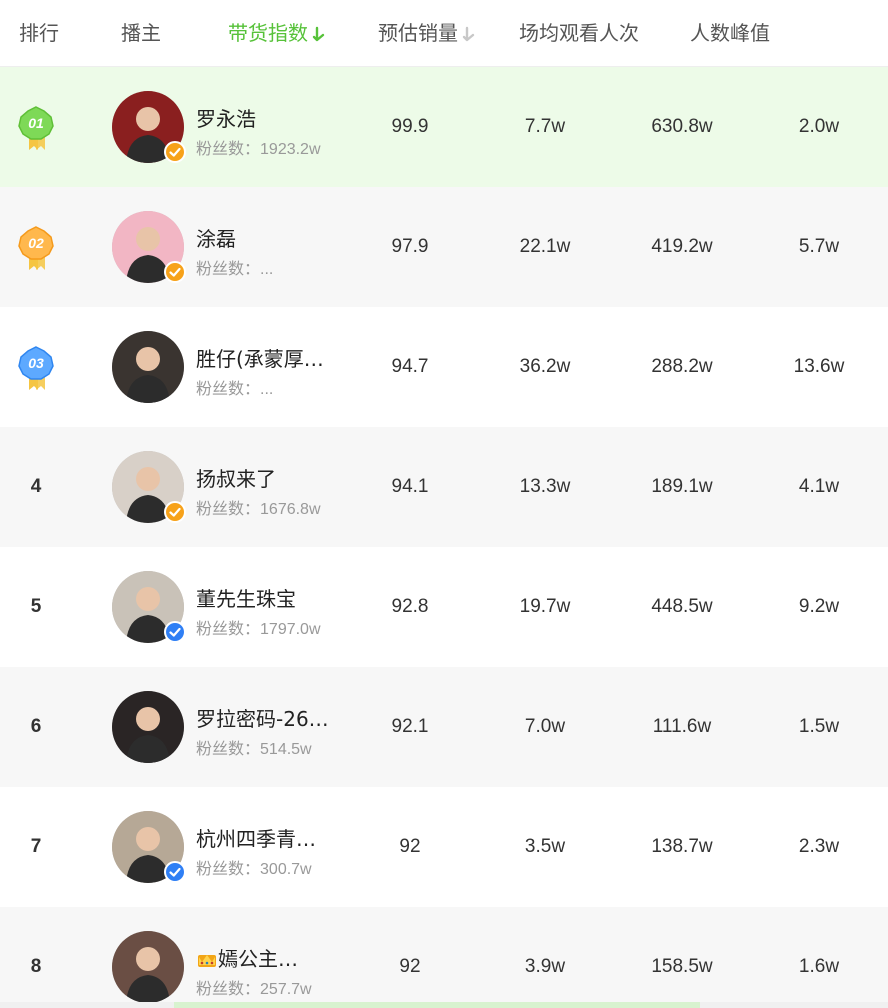  I want to click on sort-desc-icon, so click(469, 35).